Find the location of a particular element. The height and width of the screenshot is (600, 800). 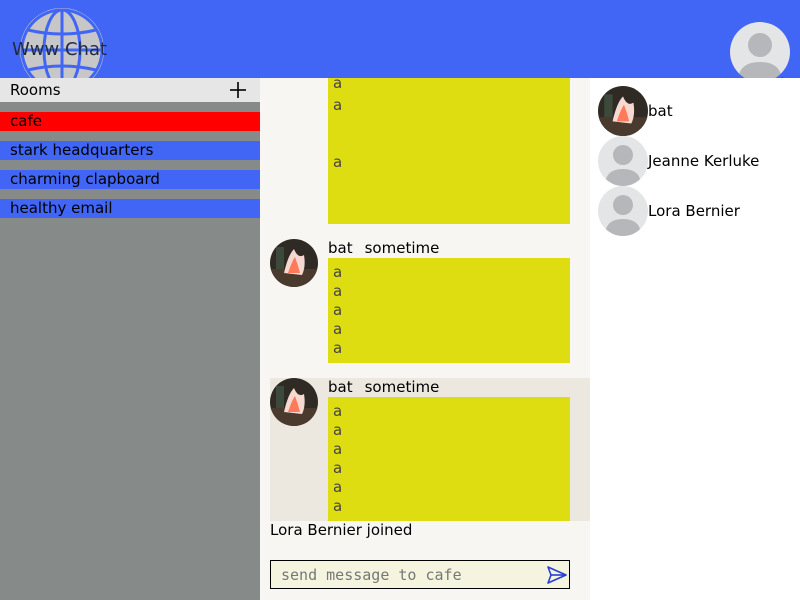

room-item-healthy-email: healthy email is located at coordinates (130, 208).